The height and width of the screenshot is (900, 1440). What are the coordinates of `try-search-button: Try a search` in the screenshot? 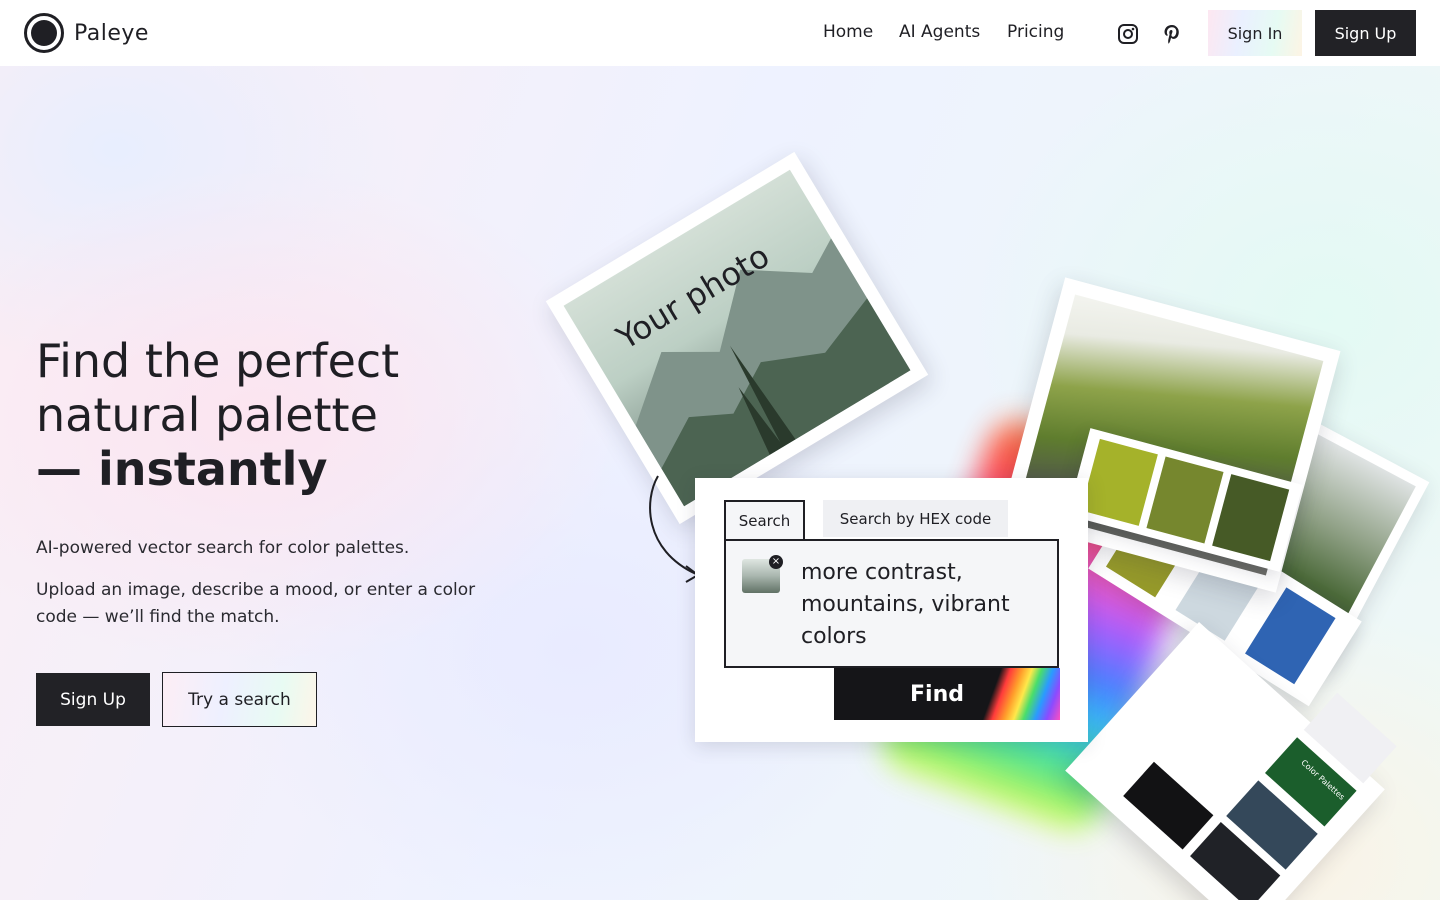 It's located at (239, 699).